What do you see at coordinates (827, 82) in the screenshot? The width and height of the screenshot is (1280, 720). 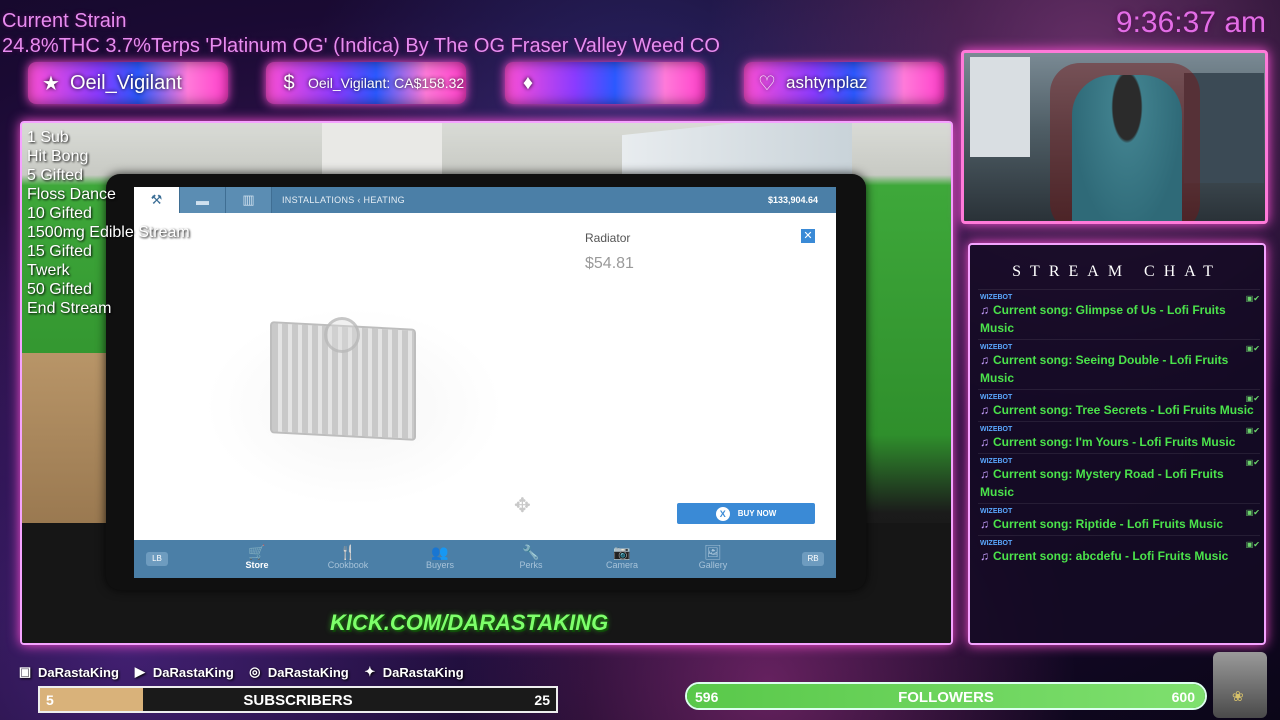 I see `banner-text: ashtynplaz` at bounding box center [827, 82].